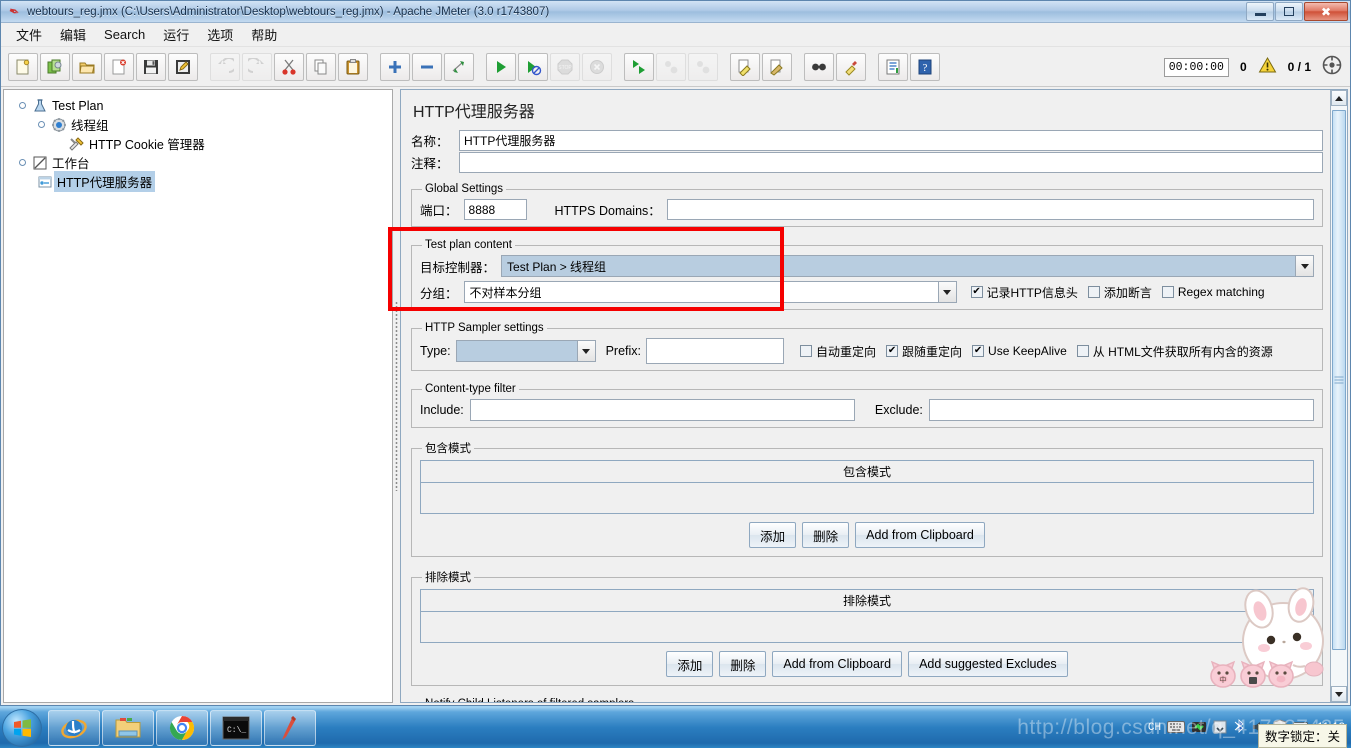  Describe the element at coordinates (1019, 351) in the screenshot. I see `use-keepalive-checkbox: Use KeepAlive` at that location.